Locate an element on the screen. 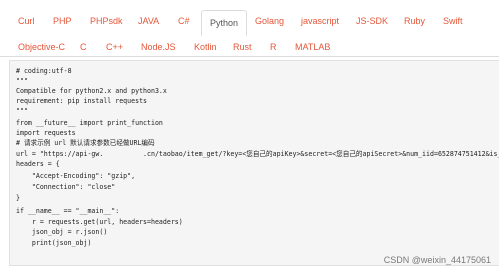 The width and height of the screenshot is (499, 271). tab-matlab: MATLAB is located at coordinates (312, 47).